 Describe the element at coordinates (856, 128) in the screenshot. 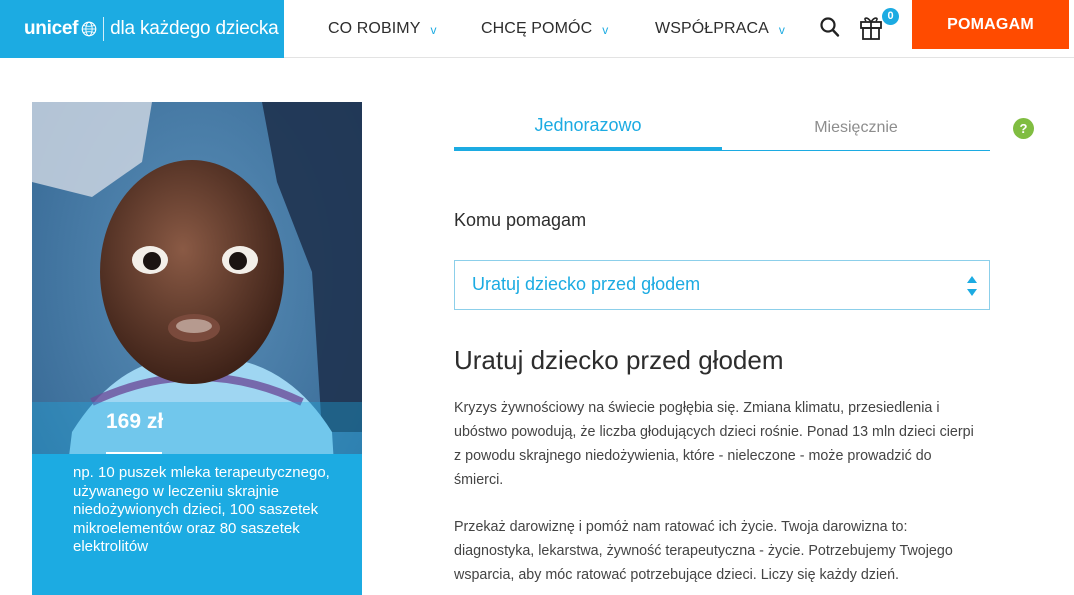

I see `tab-miesiecznie: Miesięcznie` at that location.